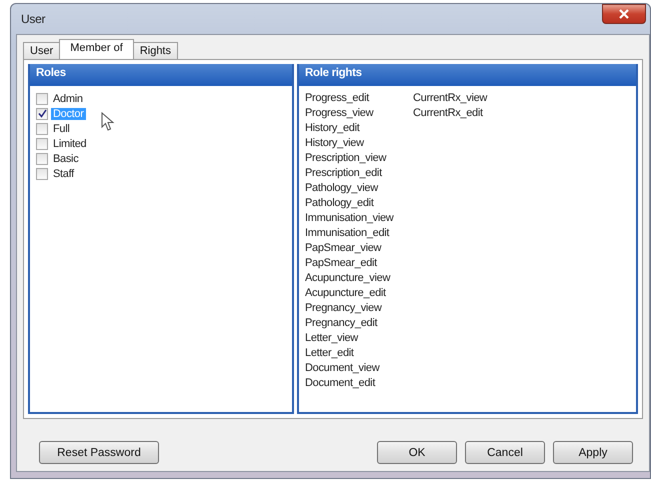  Describe the element at coordinates (343, 248) in the screenshot. I see `right-item: PapSmear_view` at that location.